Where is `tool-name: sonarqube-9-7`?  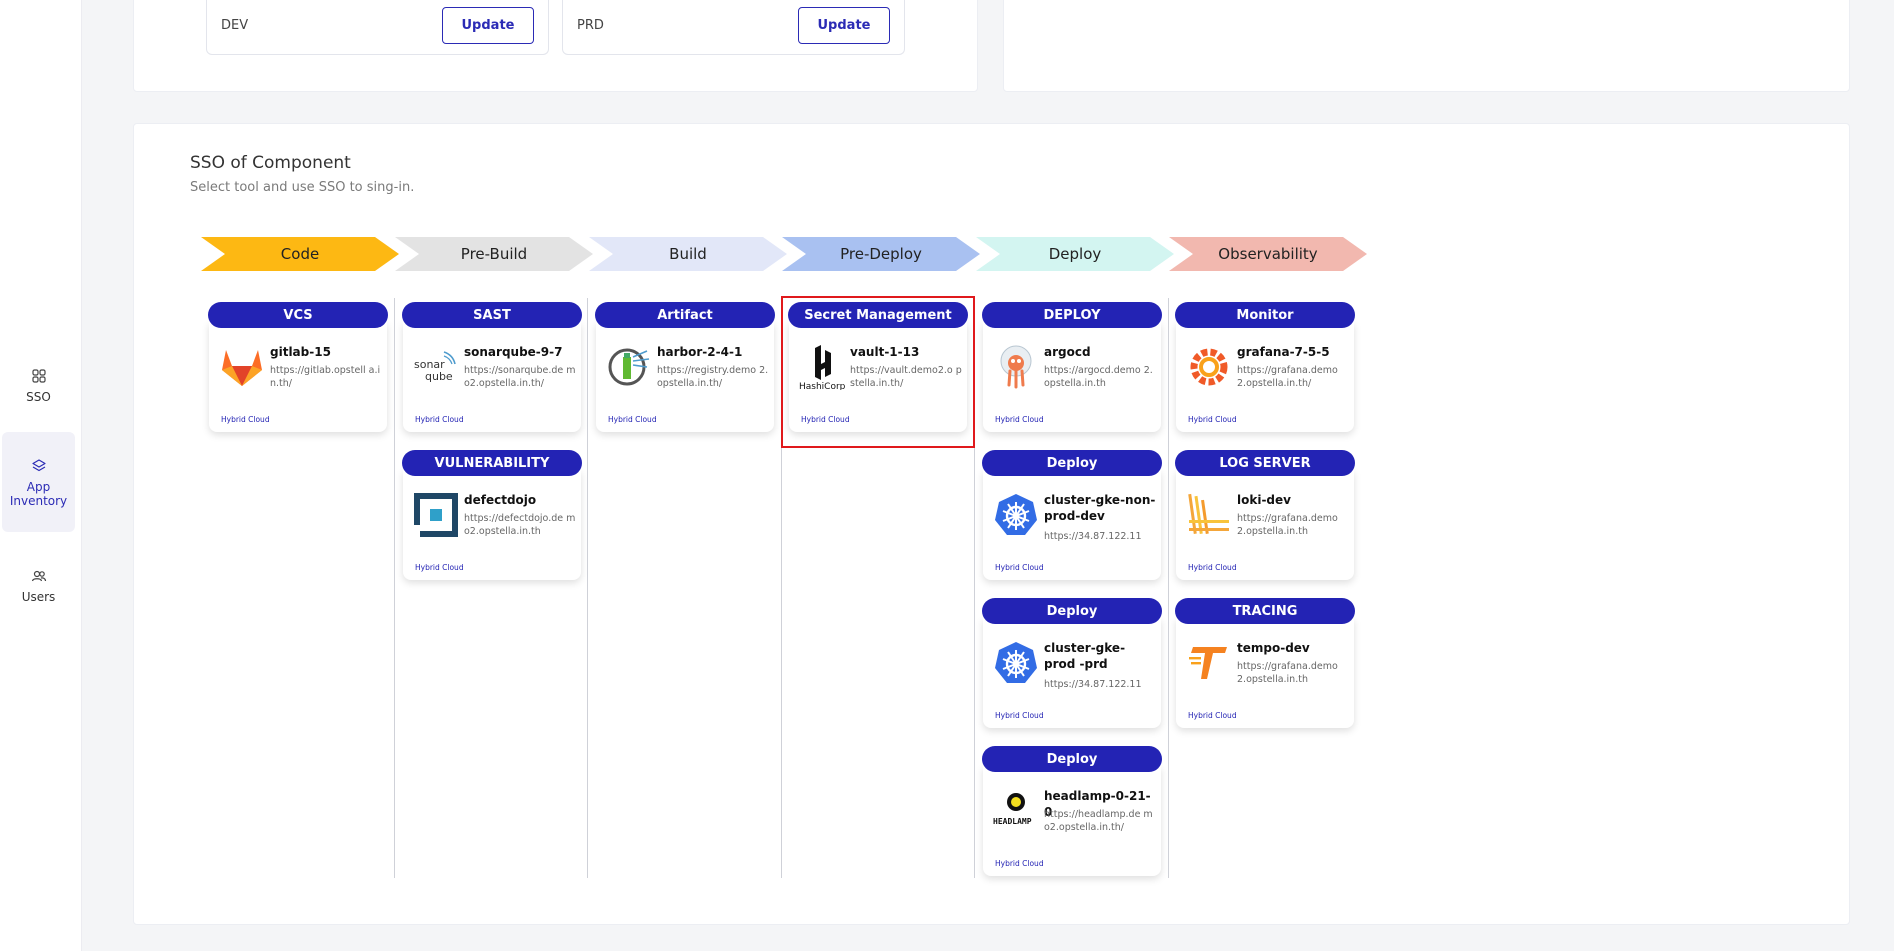
tool-name: sonarqube-9-7 is located at coordinates (513, 352).